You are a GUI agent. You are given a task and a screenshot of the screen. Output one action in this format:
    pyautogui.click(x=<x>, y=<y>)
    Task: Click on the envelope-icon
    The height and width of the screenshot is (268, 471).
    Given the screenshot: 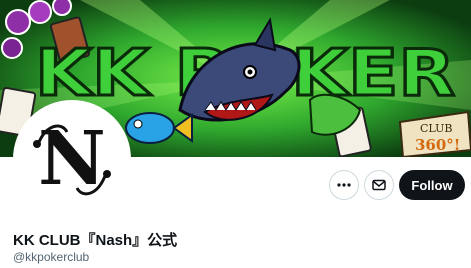 What is the action you would take?
    pyautogui.click(x=379, y=185)
    